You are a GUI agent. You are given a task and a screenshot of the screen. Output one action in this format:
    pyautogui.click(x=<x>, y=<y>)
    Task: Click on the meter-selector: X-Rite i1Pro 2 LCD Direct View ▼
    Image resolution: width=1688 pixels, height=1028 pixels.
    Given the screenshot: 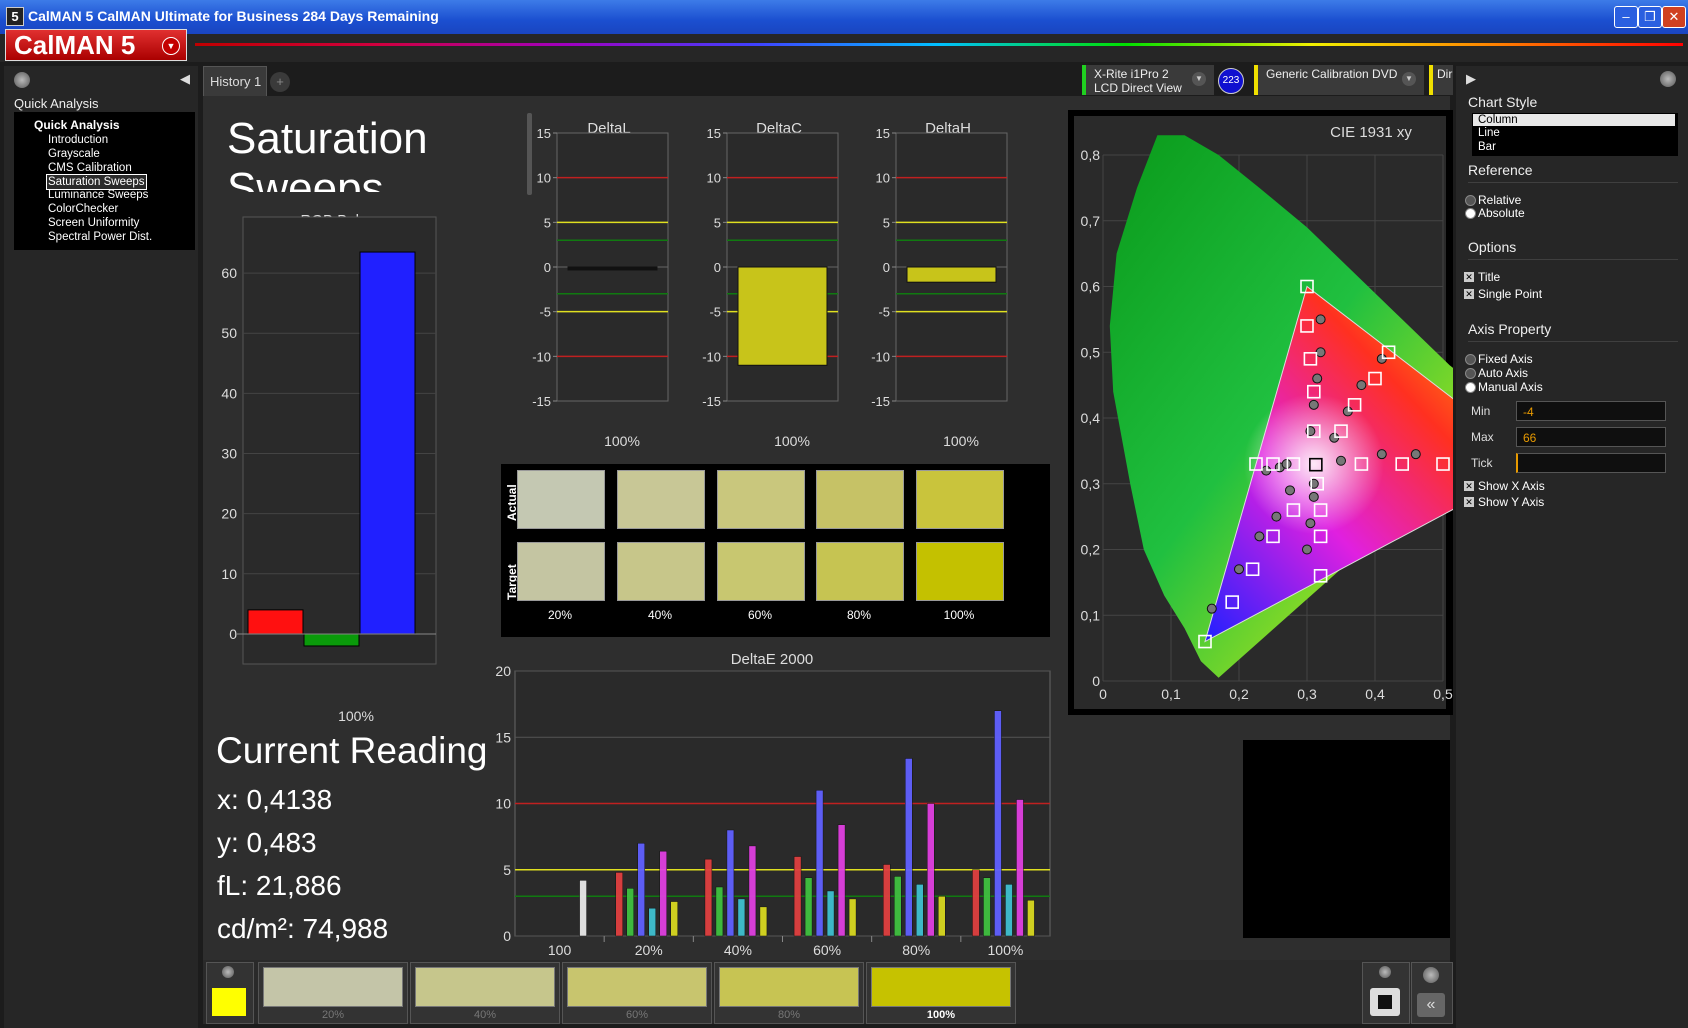 What is the action you would take?
    pyautogui.click(x=1148, y=80)
    